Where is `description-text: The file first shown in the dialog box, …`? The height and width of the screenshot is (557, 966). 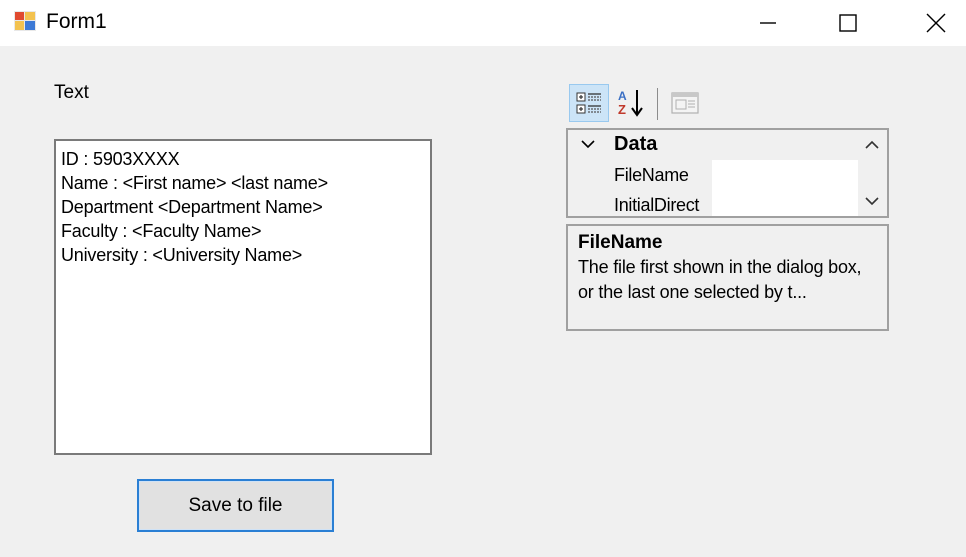 description-text: The file first shown in the dialog box, … is located at coordinates (720, 279).